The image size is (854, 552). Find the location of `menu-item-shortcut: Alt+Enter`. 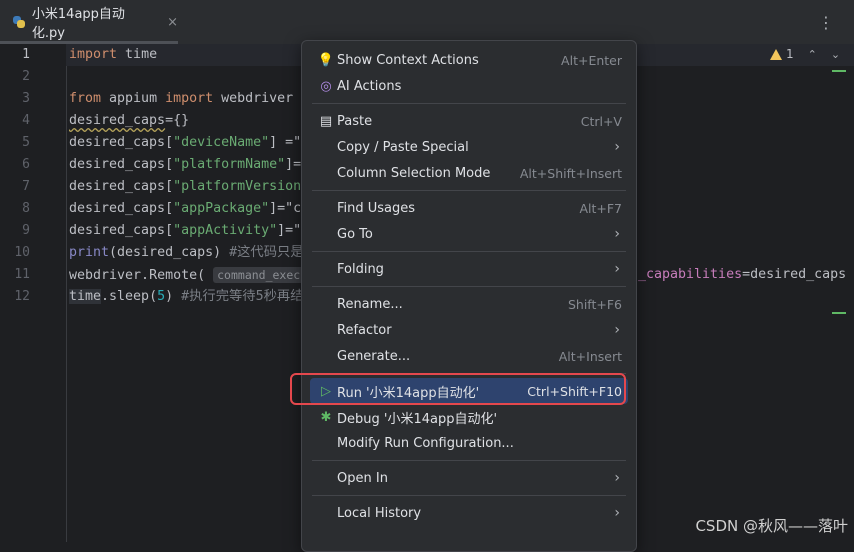

menu-item-shortcut: Alt+Enter is located at coordinates (591, 60).